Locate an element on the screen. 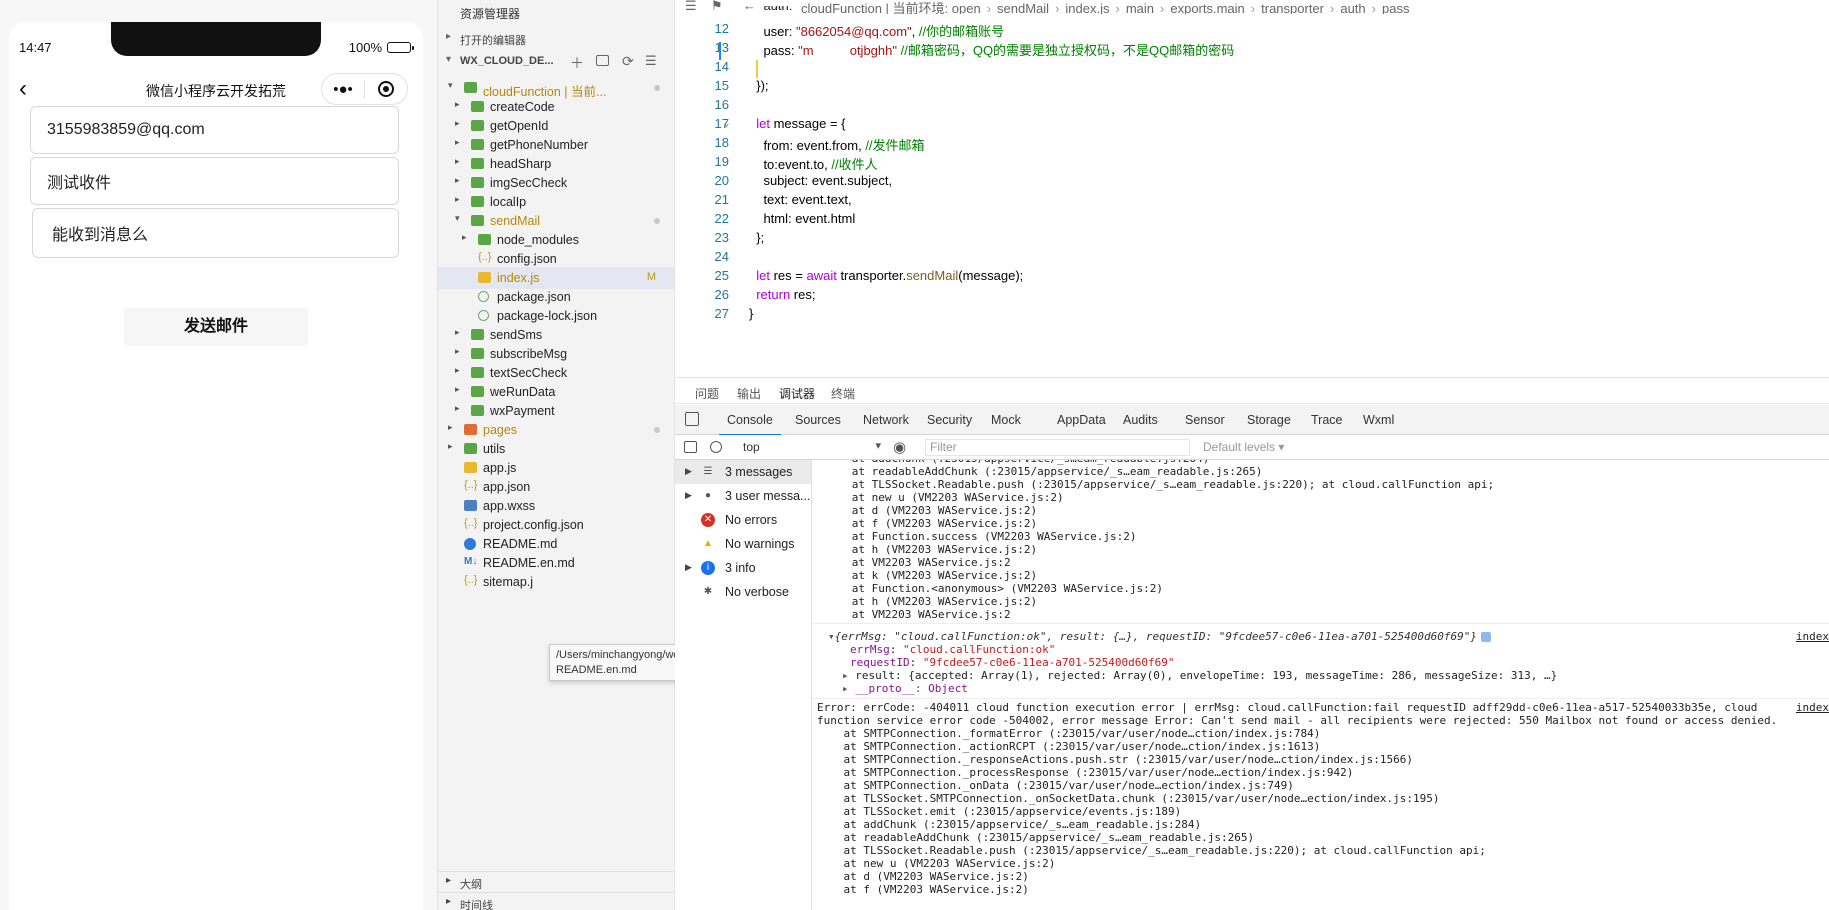 The image size is (1829, 910). panel-tab: 终端 is located at coordinates (843, 393).